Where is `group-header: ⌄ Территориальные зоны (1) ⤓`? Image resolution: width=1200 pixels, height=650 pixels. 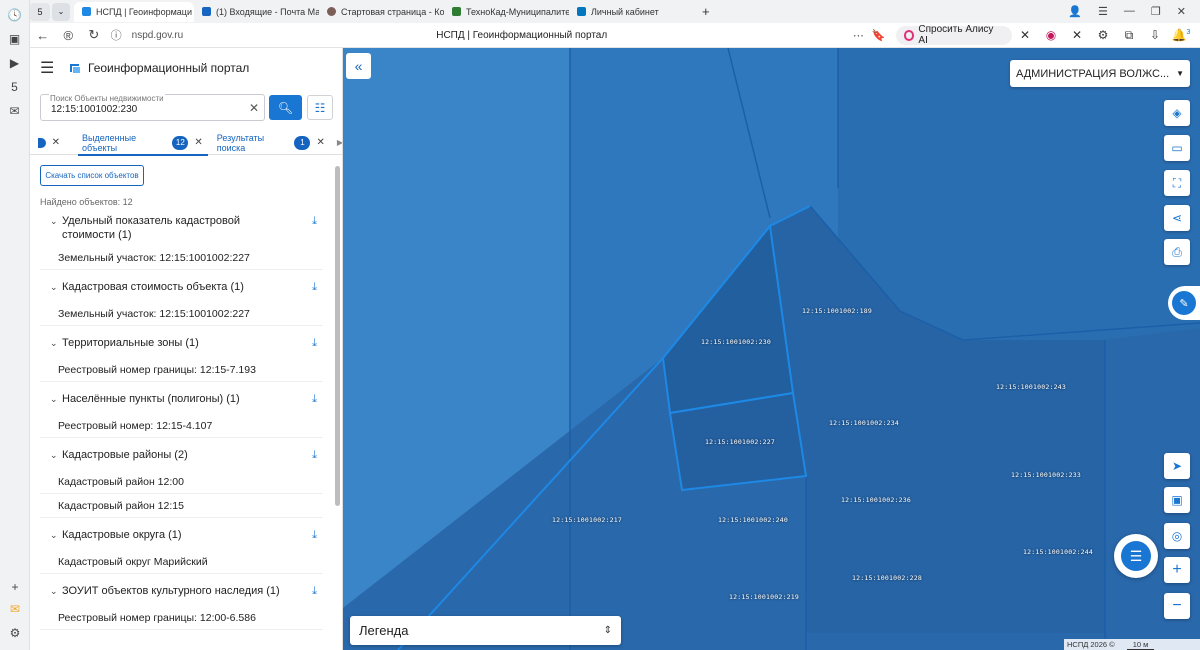
group-header: ⌄ Территориальные зоны (1) ⤓ is located at coordinates (181, 347).